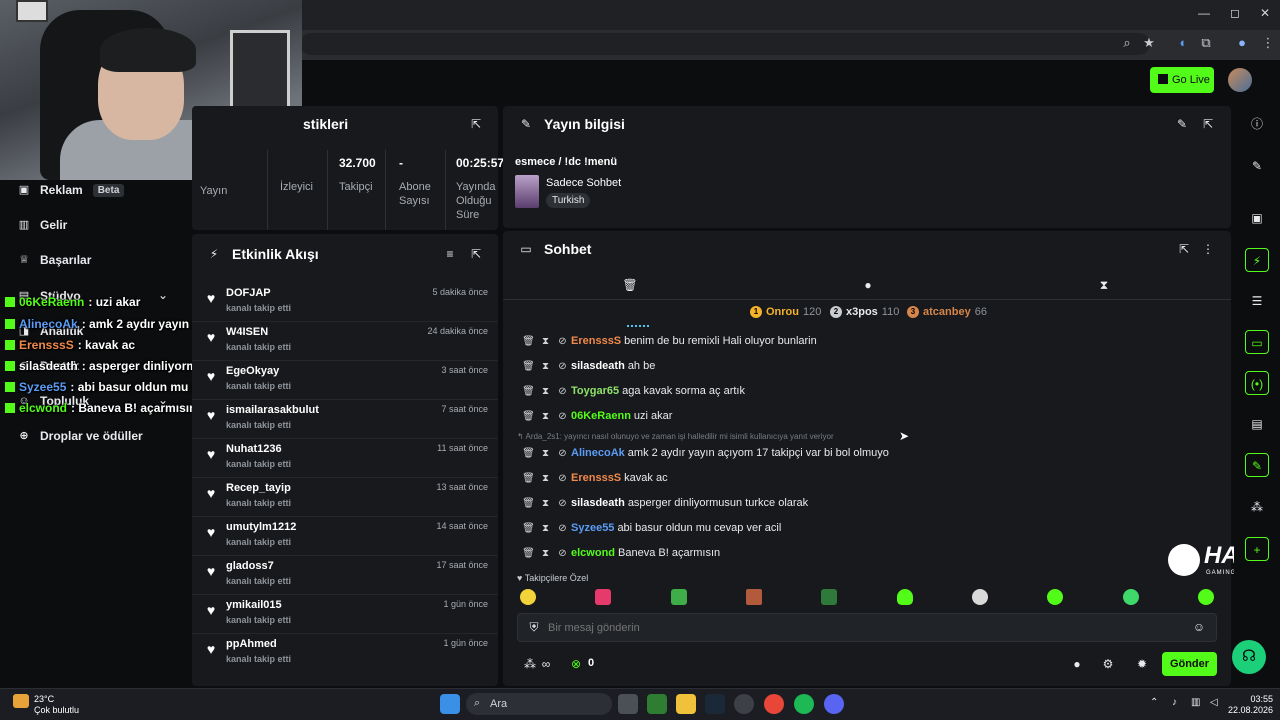  I want to click on lightning-icon: ⚡, so click(1257, 260).